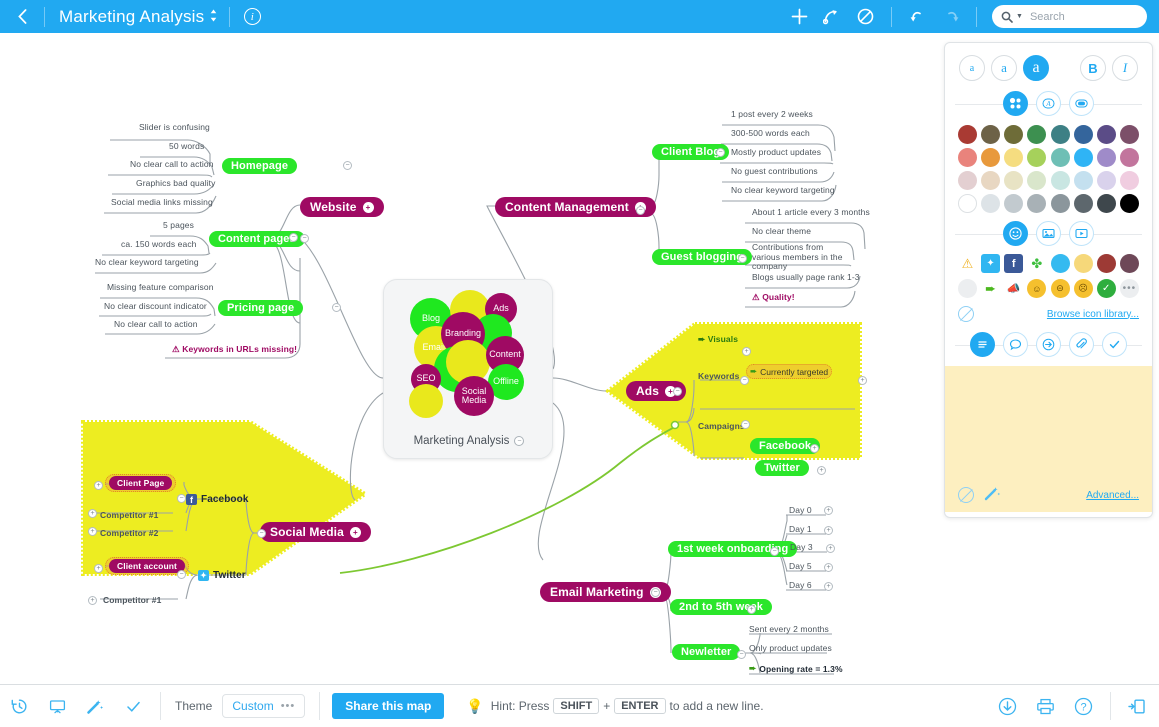 This screenshot has height=727, width=1159. I want to click on italic-button: I, so click(1125, 68).